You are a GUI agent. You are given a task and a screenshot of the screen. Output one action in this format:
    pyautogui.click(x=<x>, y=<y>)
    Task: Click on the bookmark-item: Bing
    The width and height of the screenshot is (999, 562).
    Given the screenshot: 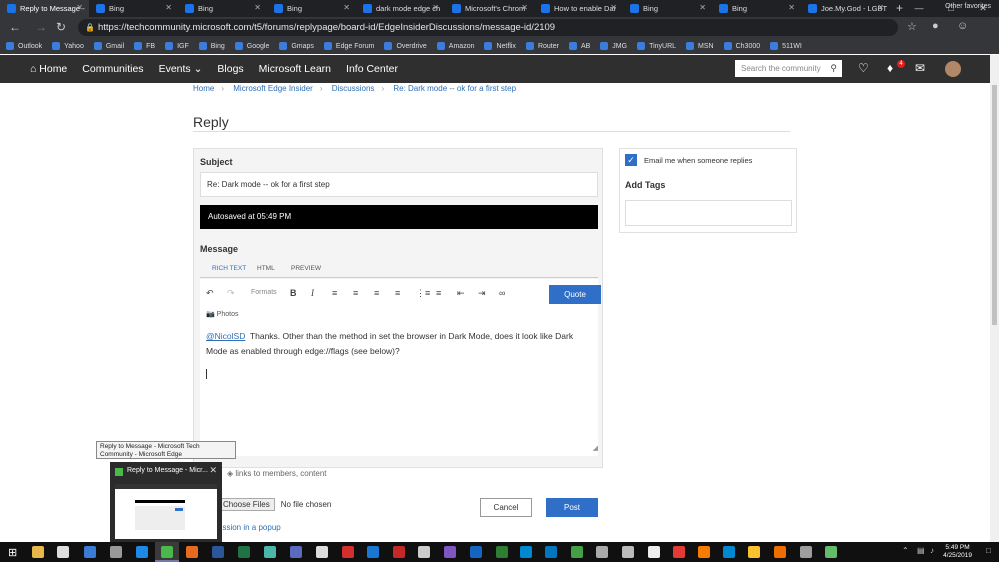 What is the action you would take?
    pyautogui.click(x=211, y=46)
    